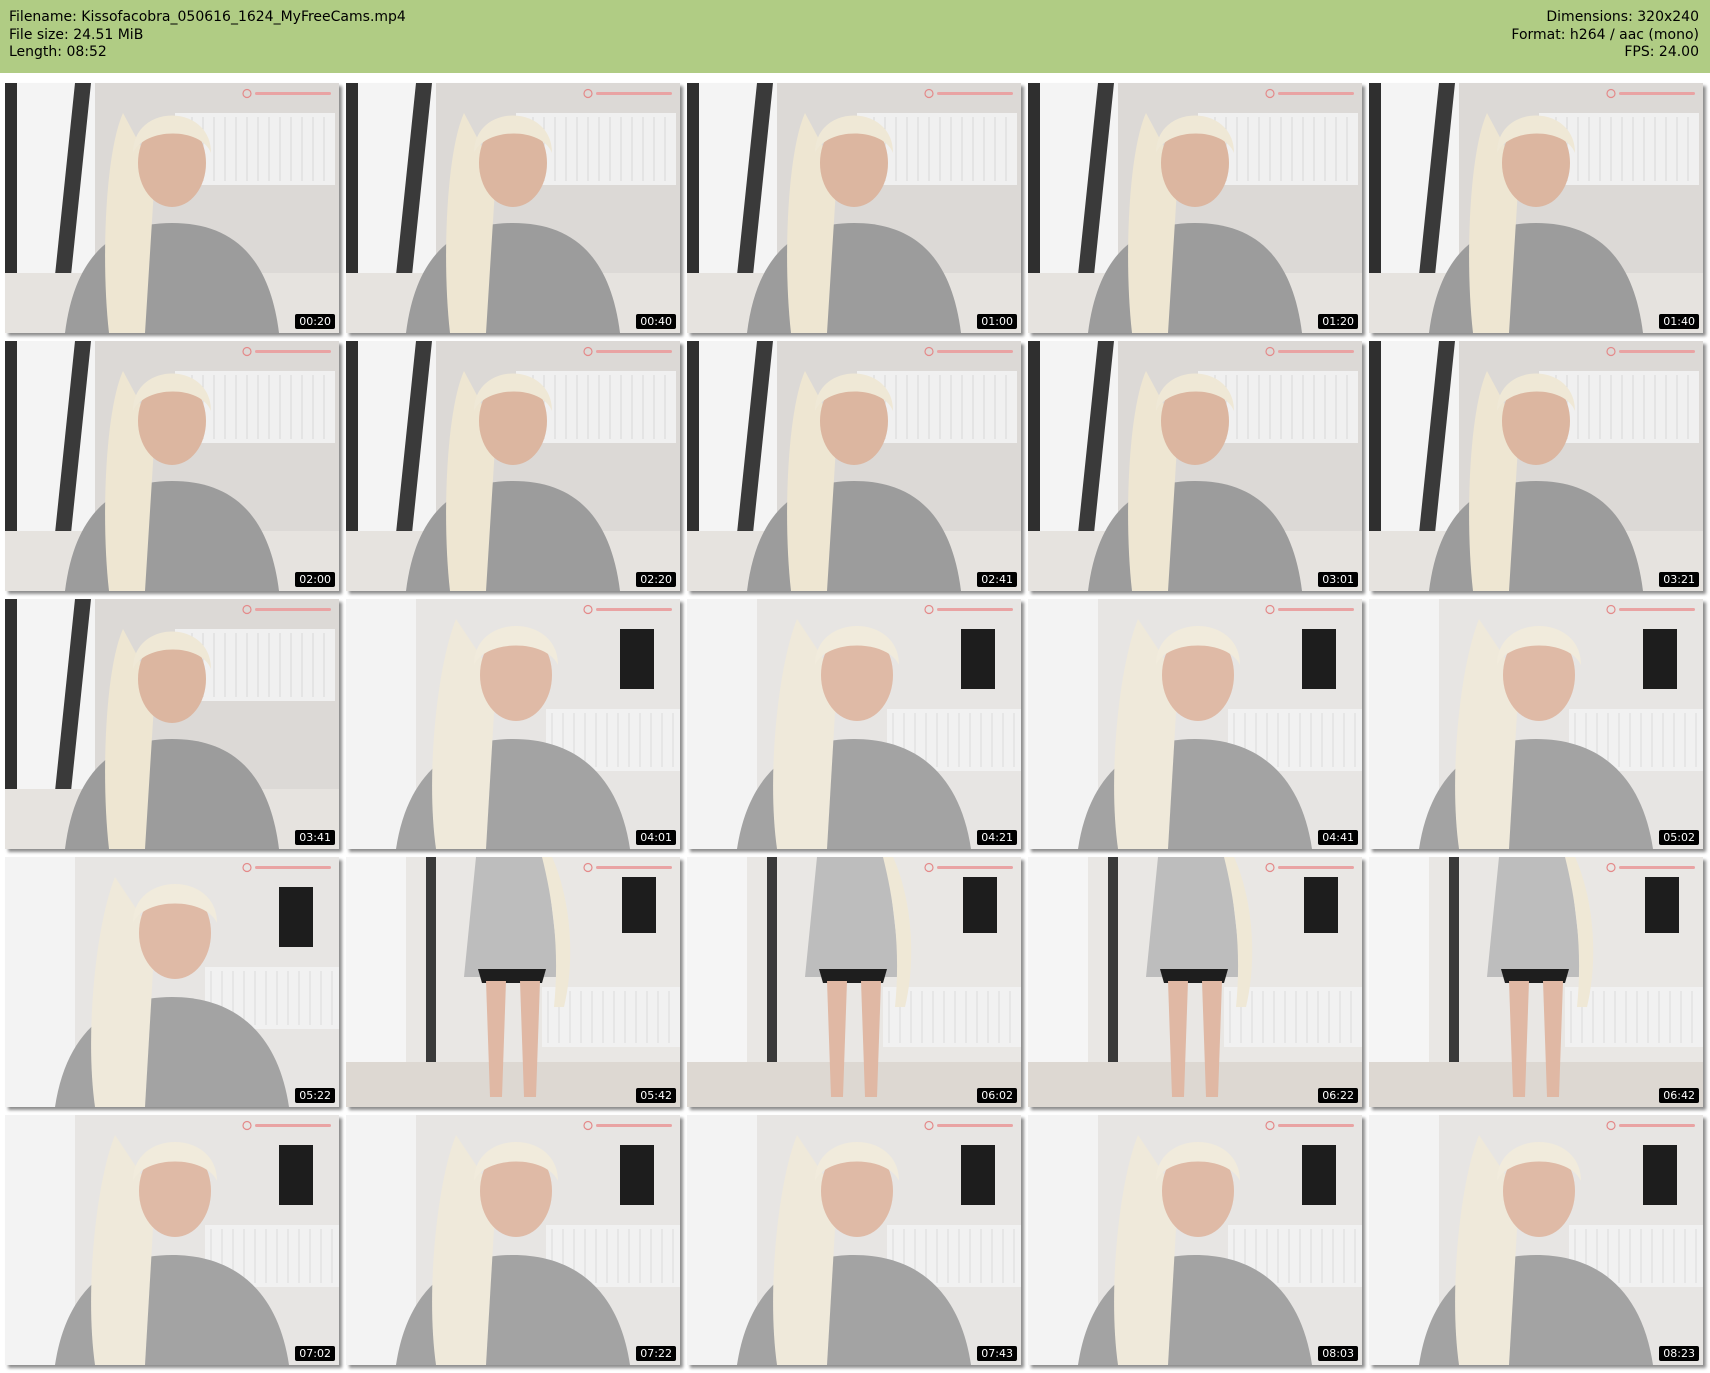 This screenshot has height=1373, width=1710. What do you see at coordinates (1338, 321) in the screenshot?
I see `frame-timestamp: 01:20` at bounding box center [1338, 321].